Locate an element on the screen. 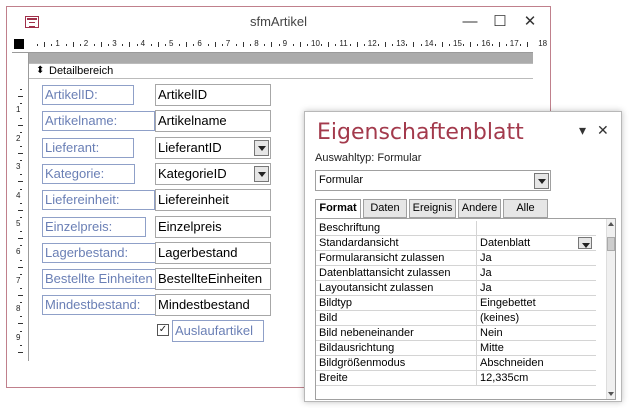  property-row: Bildausrichtung Mitte is located at coordinates (456, 348).